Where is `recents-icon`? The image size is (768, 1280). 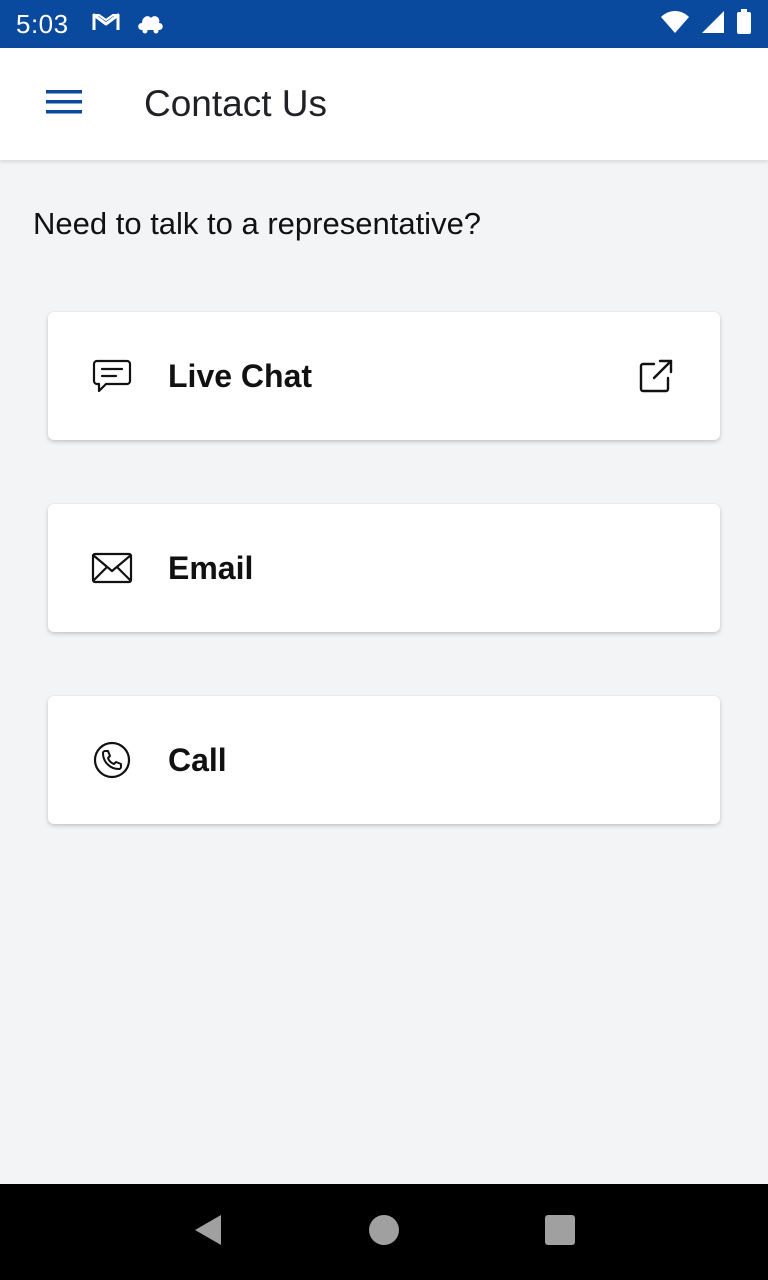 recents-icon is located at coordinates (560, 1232).